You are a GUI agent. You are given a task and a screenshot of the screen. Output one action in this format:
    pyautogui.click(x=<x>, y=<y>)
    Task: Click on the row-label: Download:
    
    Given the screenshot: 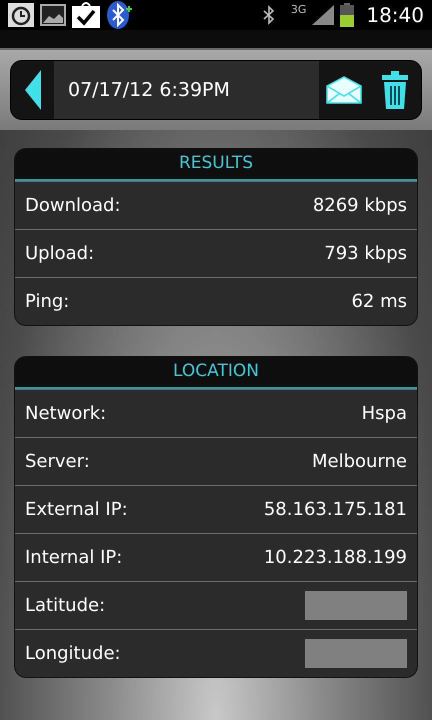 What is the action you would take?
    pyautogui.click(x=73, y=206)
    